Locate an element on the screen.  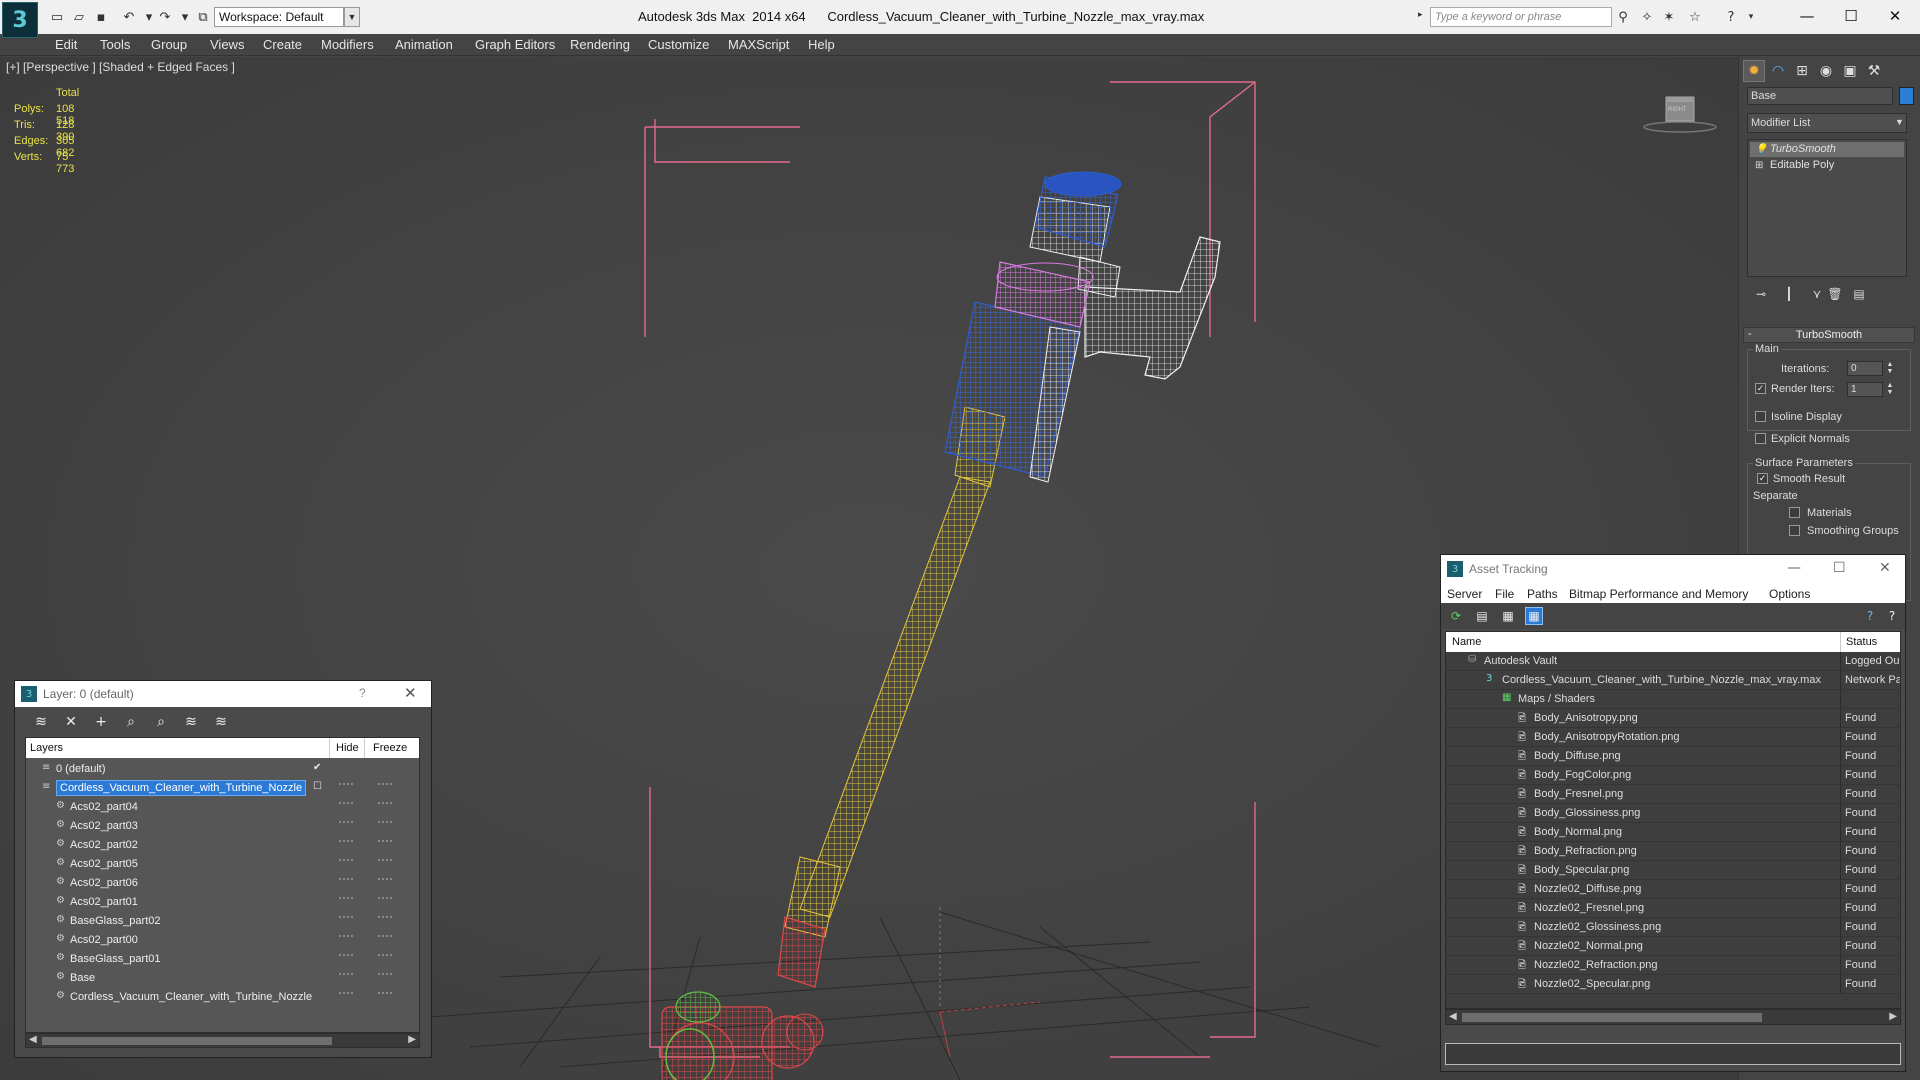
asset-menu-bitmap-performance: Bitmap Performance and Memory is located at coordinates (1658, 594).